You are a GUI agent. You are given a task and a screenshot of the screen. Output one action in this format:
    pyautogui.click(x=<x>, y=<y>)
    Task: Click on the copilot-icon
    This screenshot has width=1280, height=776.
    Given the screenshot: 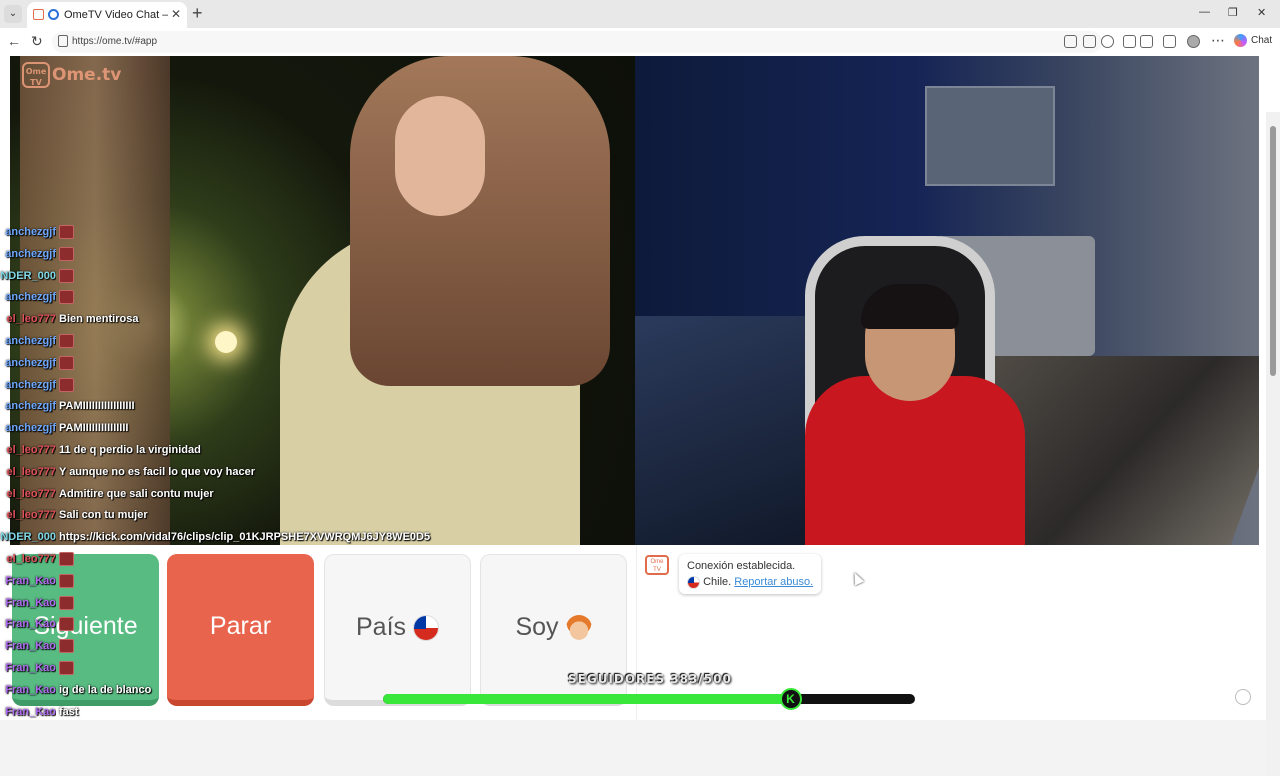 What is the action you would take?
    pyautogui.click(x=1240, y=40)
    